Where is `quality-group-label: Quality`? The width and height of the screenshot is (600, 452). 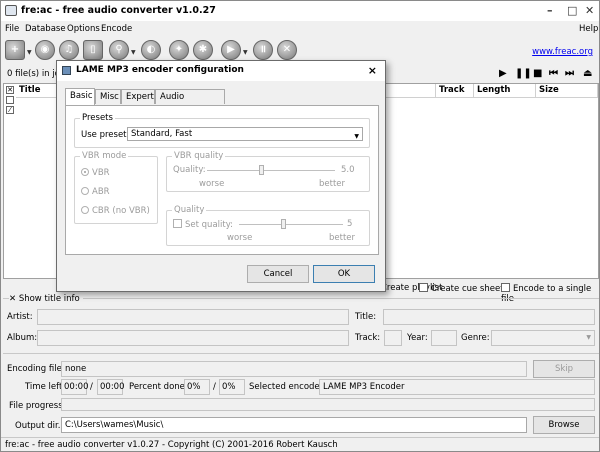 quality-group-label: Quality is located at coordinates (189, 210).